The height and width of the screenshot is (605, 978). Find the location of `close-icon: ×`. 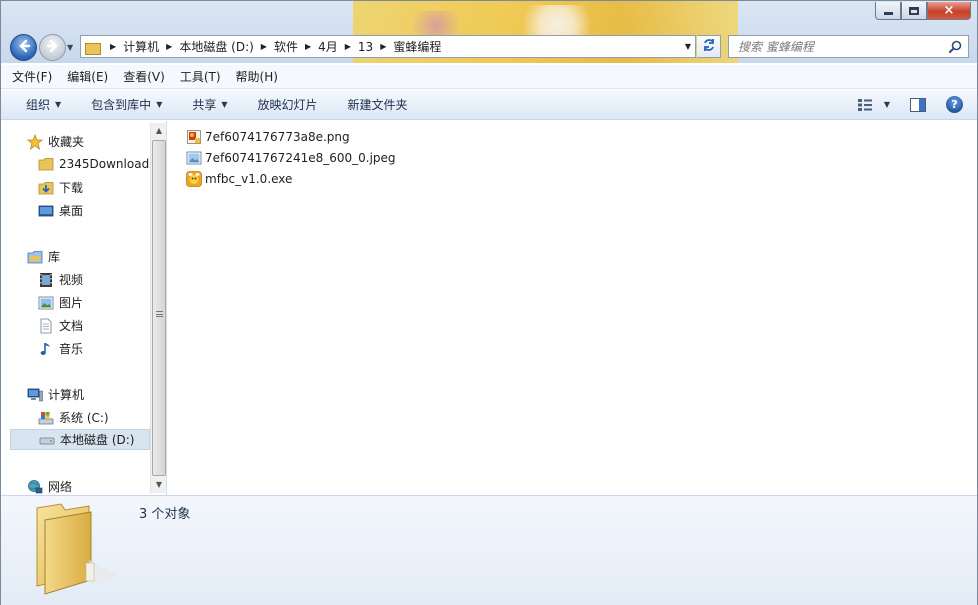

close-icon: × is located at coordinates (949, 10).